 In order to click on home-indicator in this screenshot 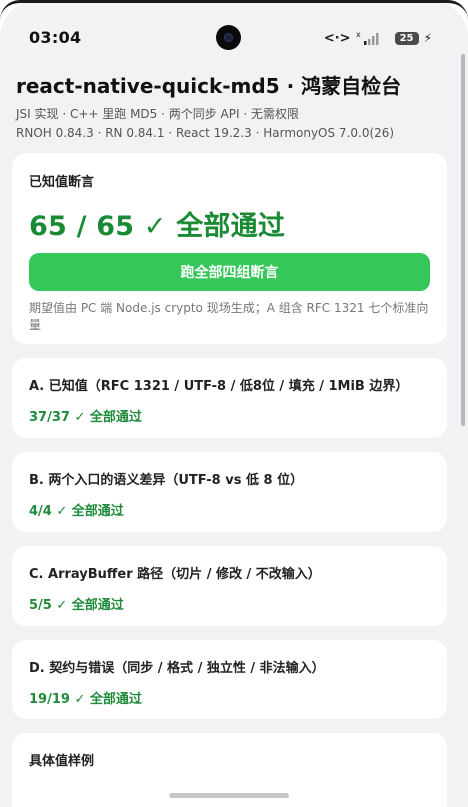, I will do `click(229, 795)`.